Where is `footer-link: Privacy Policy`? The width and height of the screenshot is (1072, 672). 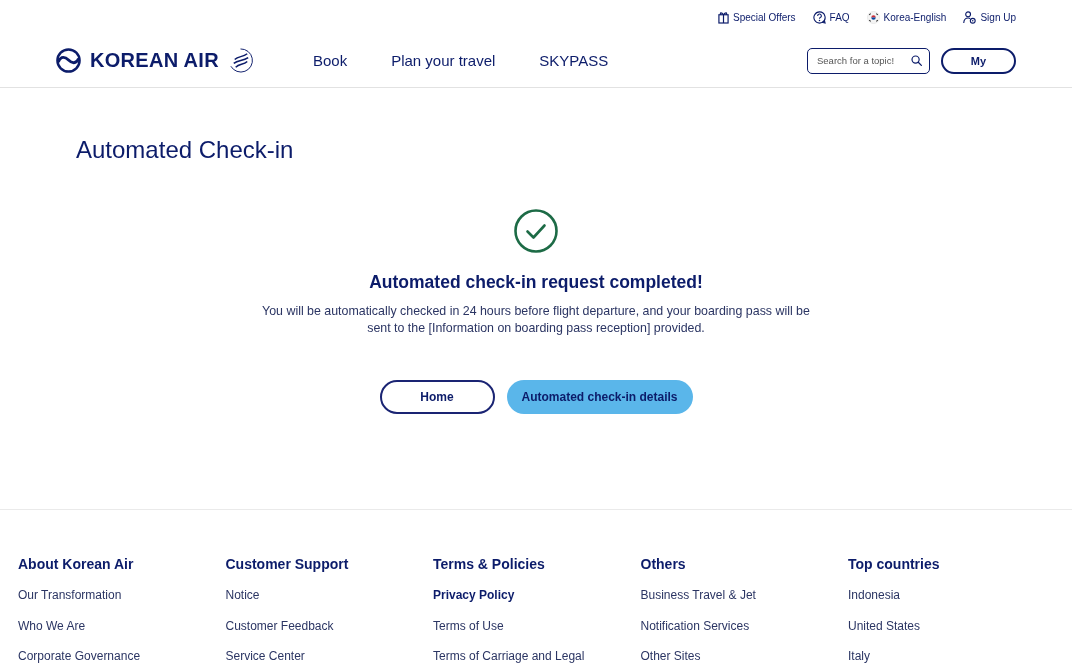
footer-link: Privacy Policy is located at coordinates (474, 595).